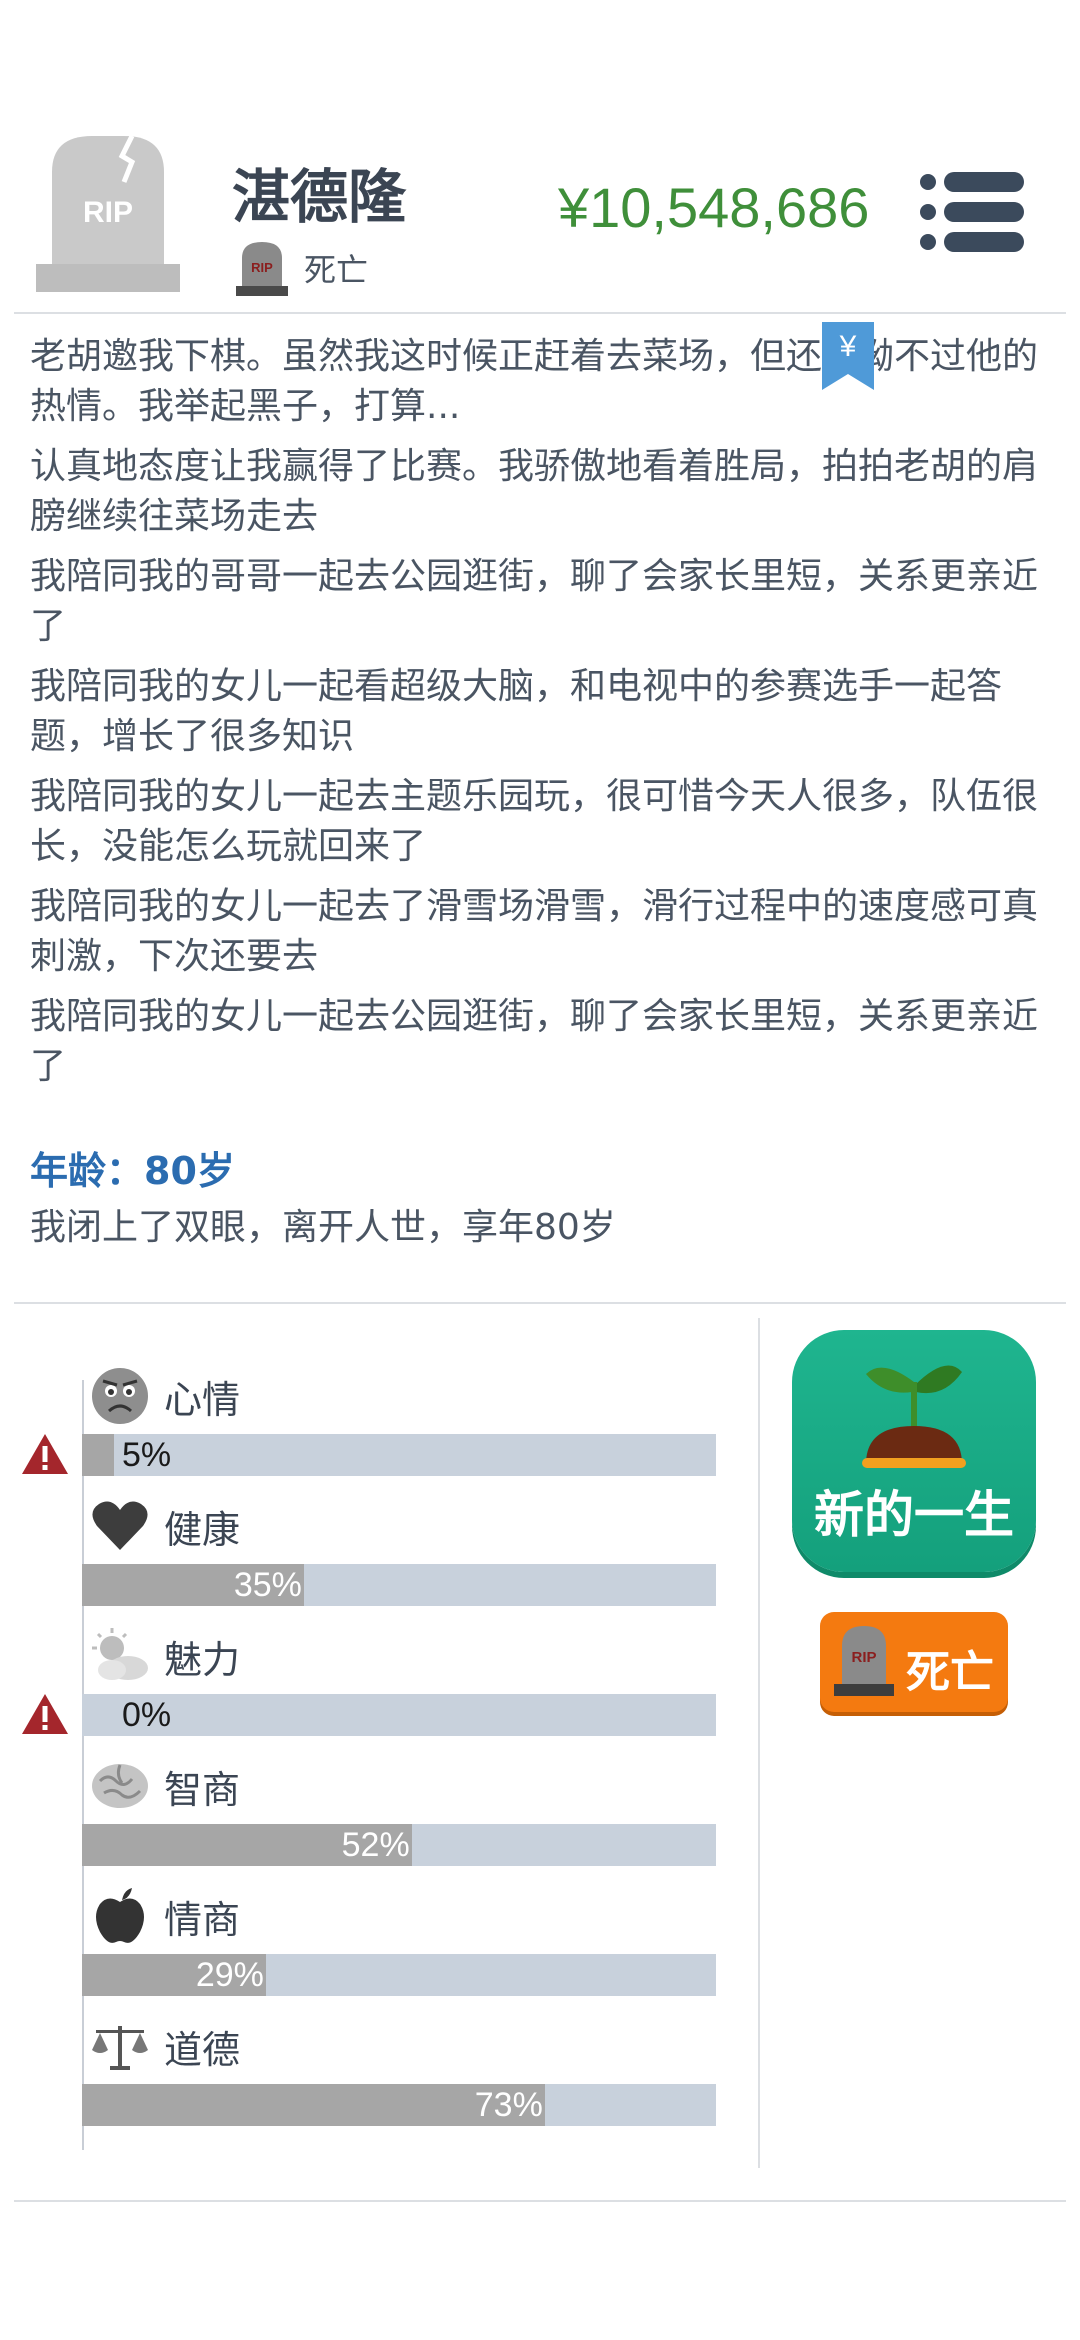  Describe the element at coordinates (759, 1743) in the screenshot. I see `panel-separator` at that location.